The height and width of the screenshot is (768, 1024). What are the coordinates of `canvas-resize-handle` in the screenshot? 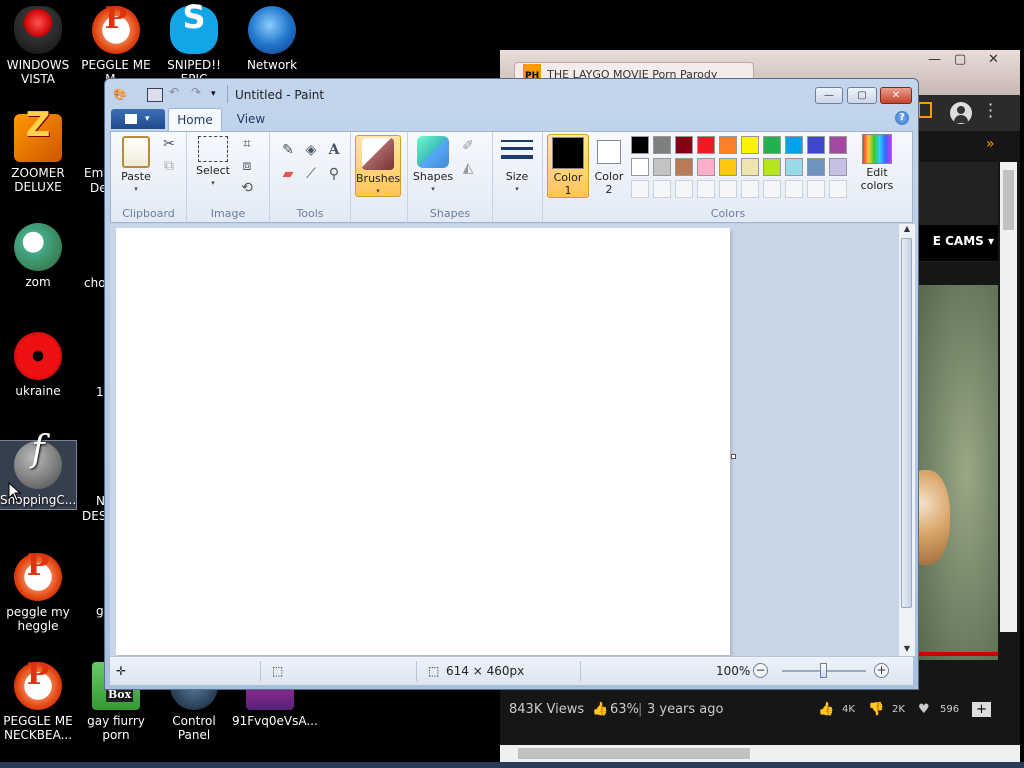 It's located at (733, 456).